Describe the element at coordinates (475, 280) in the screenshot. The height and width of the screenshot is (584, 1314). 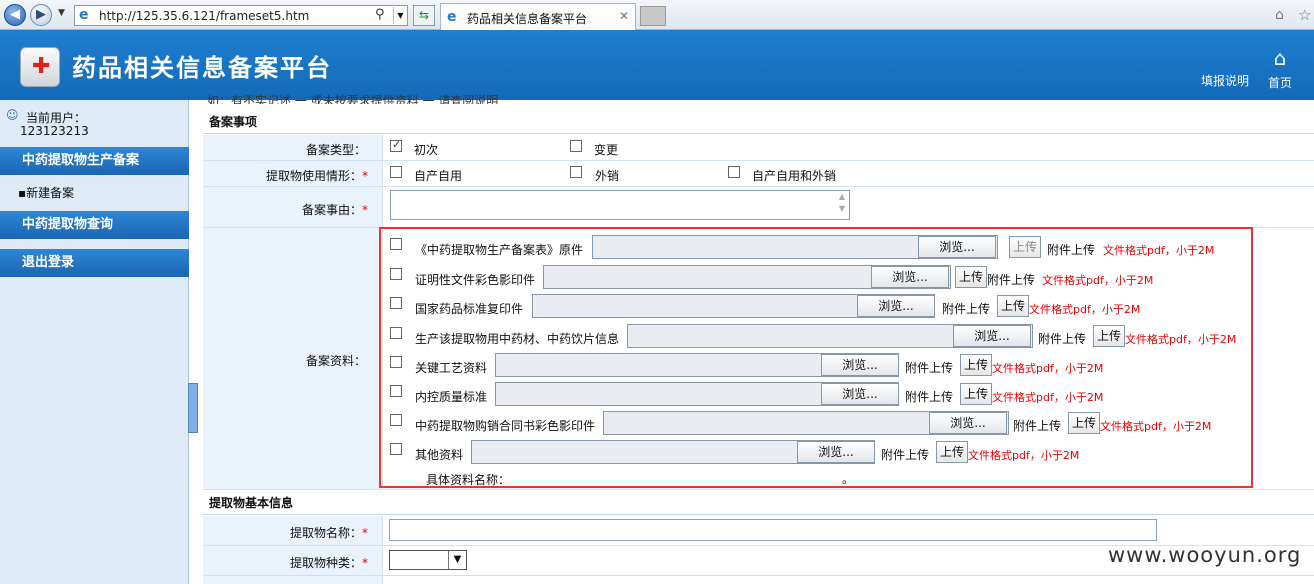
I see `material-label: 证明性文件彩色影印件` at that location.